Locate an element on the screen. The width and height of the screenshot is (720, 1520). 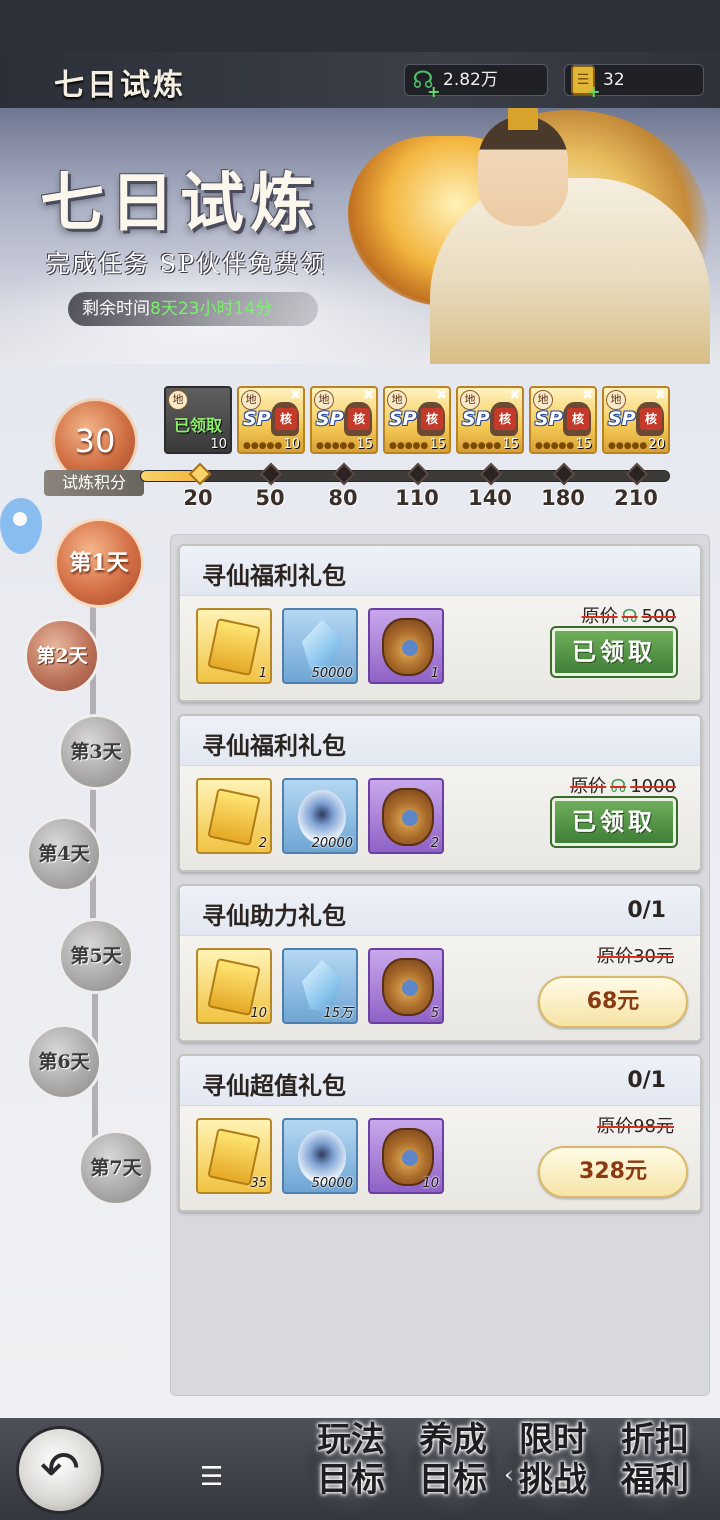
nav-label: 目标 is located at coordinates (351, 1480).